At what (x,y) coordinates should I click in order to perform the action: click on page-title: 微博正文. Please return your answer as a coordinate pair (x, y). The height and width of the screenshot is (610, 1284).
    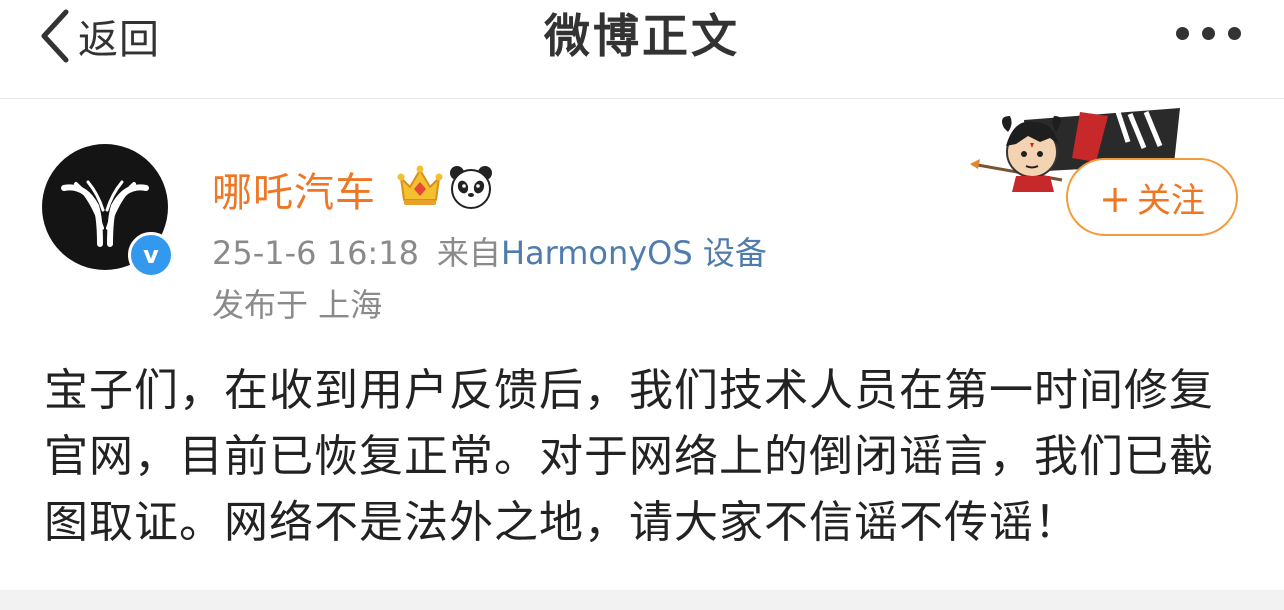
    Looking at the image, I should click on (642, 36).